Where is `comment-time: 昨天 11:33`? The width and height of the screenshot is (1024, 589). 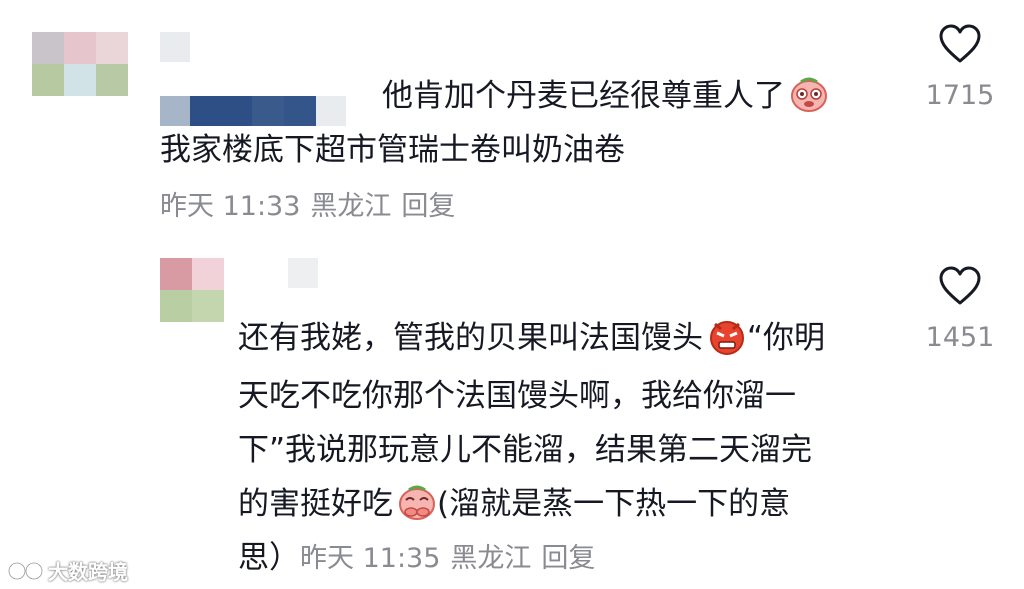 comment-time: 昨天 11:33 is located at coordinates (230, 206).